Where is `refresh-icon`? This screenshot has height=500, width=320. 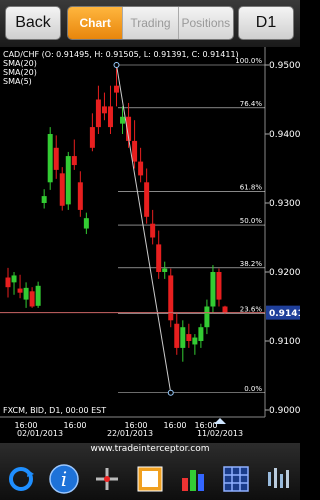
refresh-icon is located at coordinates (21, 479).